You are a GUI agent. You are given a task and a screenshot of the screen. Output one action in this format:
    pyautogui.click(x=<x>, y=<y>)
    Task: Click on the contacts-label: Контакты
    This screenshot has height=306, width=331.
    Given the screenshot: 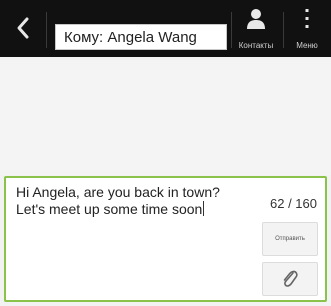 What is the action you would take?
    pyautogui.click(x=256, y=45)
    